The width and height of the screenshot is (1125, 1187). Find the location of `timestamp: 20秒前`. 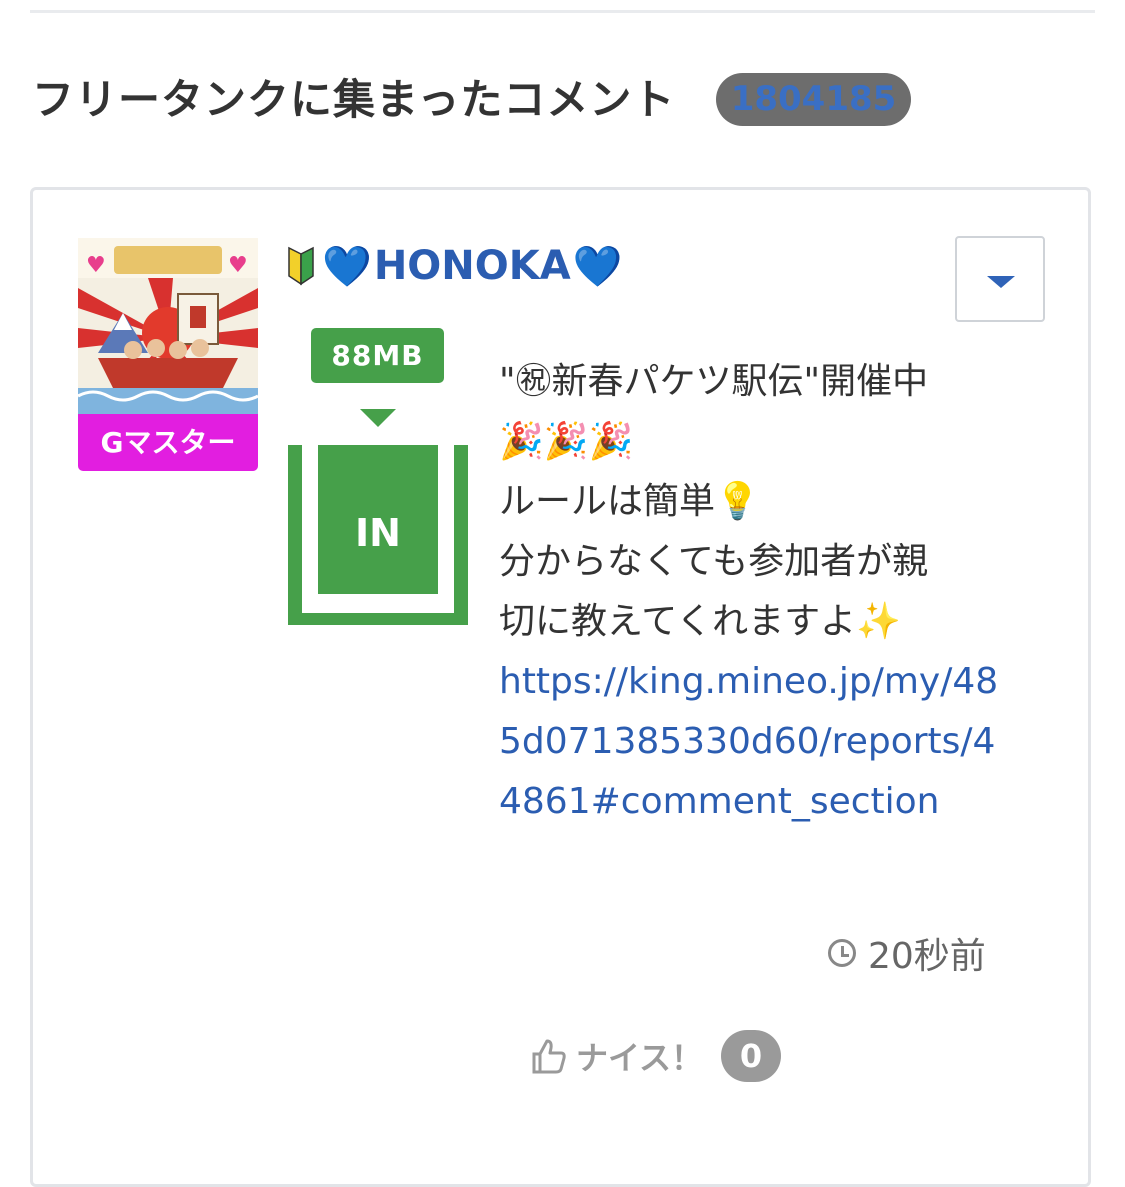

timestamp: 20秒前 is located at coordinates (907, 953).